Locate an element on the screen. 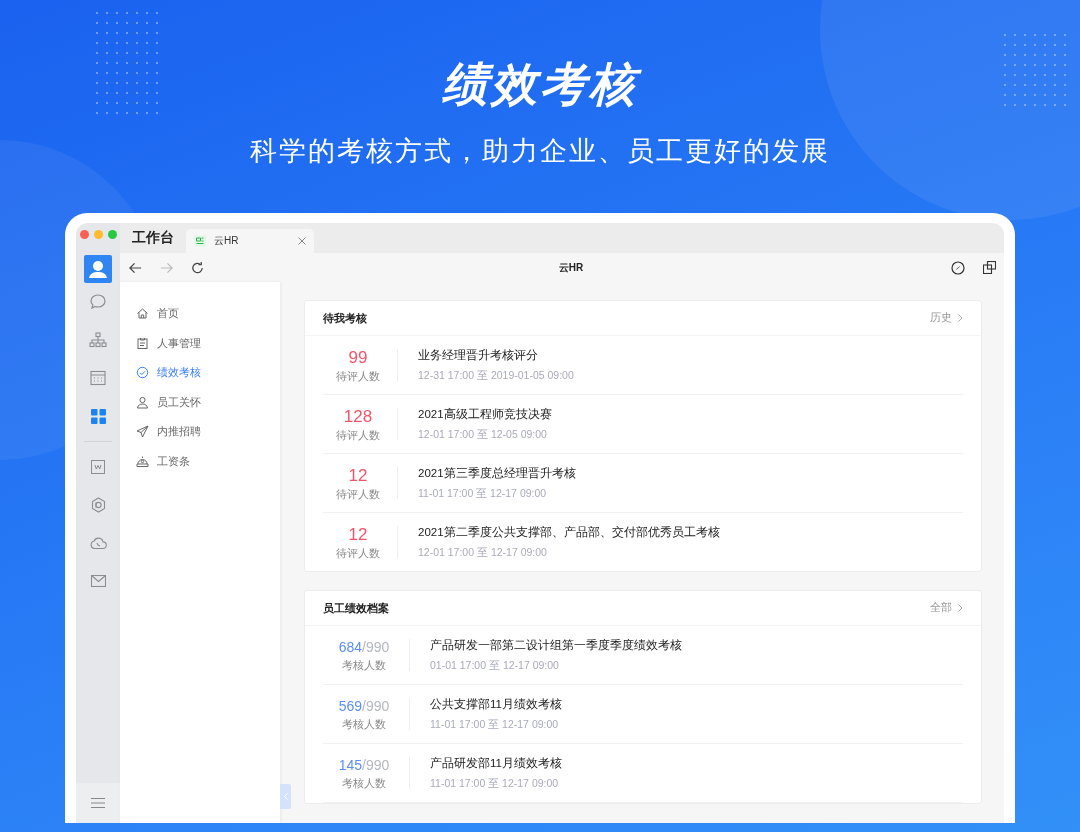  review-title: 2021第三季度总经理晋升考核 is located at coordinates (497, 473).